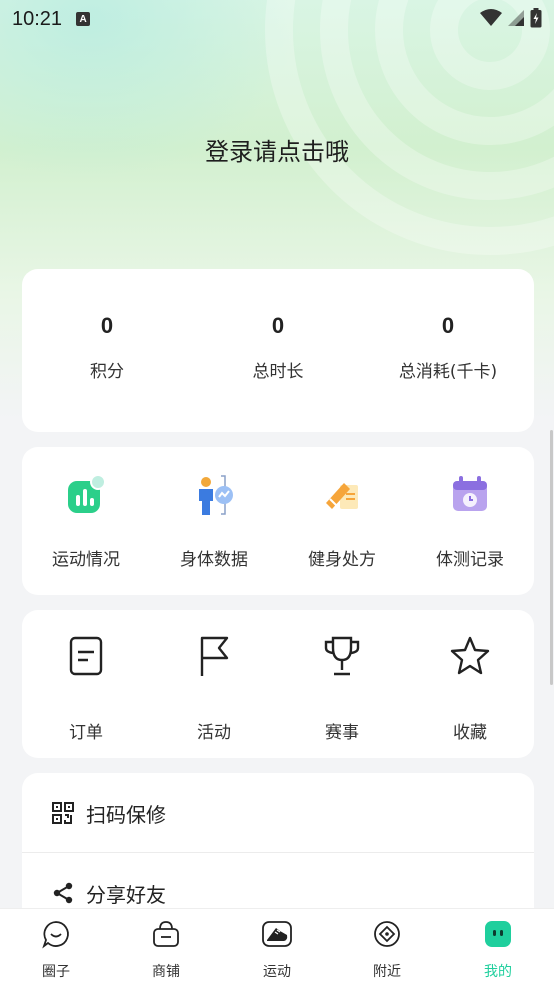 The height and width of the screenshot is (985, 554). Describe the element at coordinates (551, 557) in the screenshot. I see `scrollbar` at that location.